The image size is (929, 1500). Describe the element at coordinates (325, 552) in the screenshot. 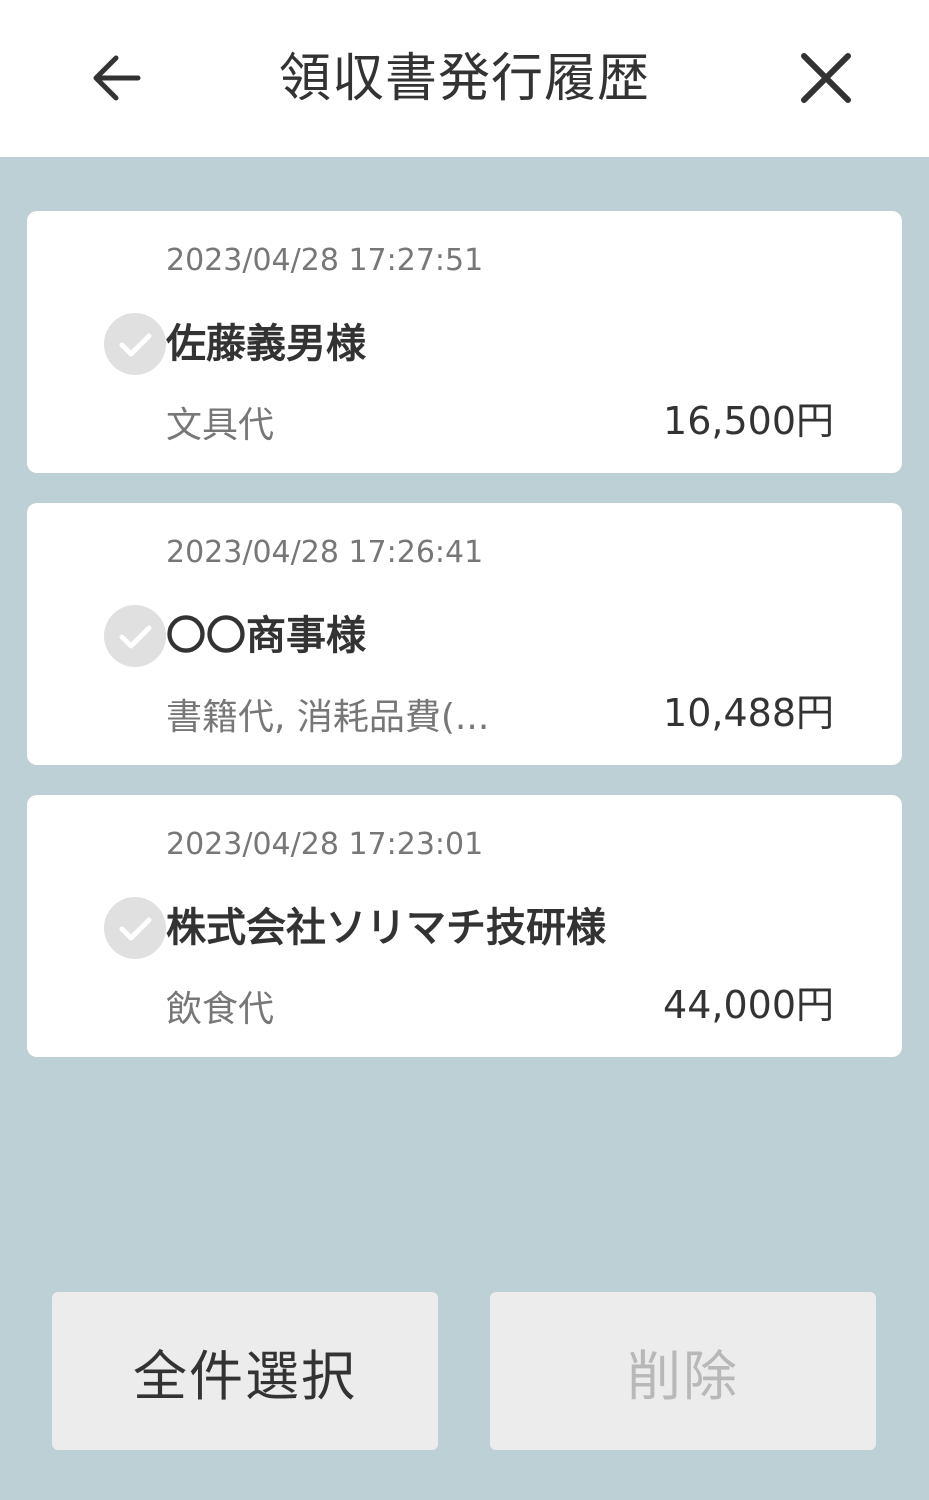

I see `receipt-datetime: 2023/04/28 17:26:41` at that location.